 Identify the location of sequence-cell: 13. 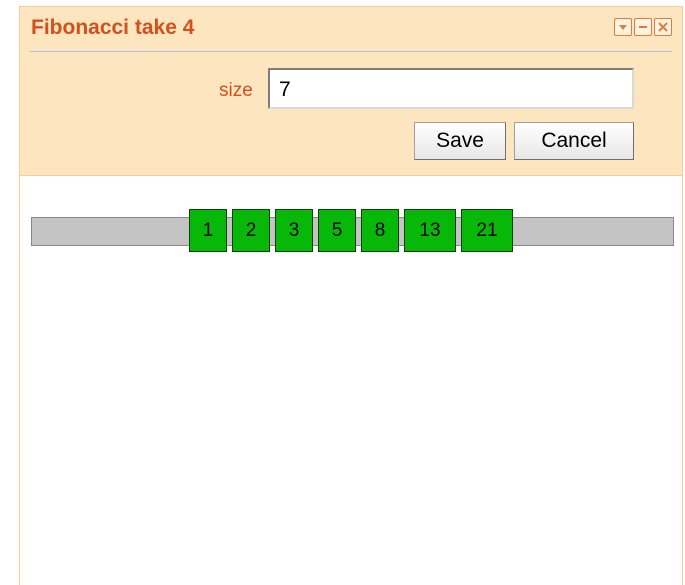
(430, 230).